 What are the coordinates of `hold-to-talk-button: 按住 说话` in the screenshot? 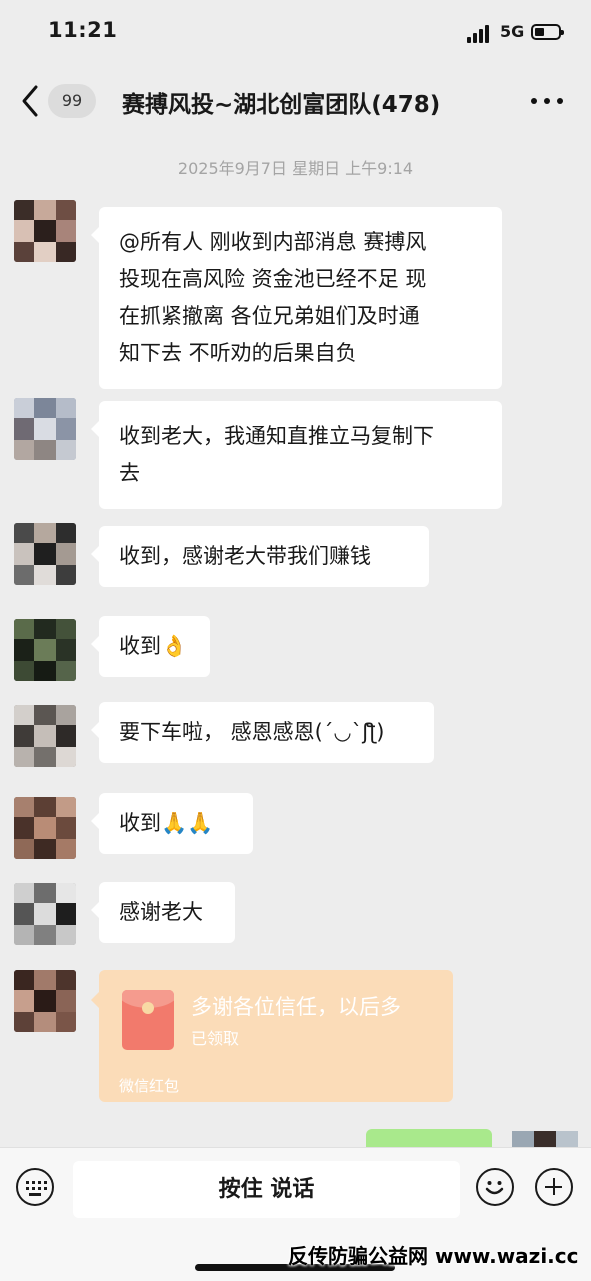 It's located at (266, 1189).